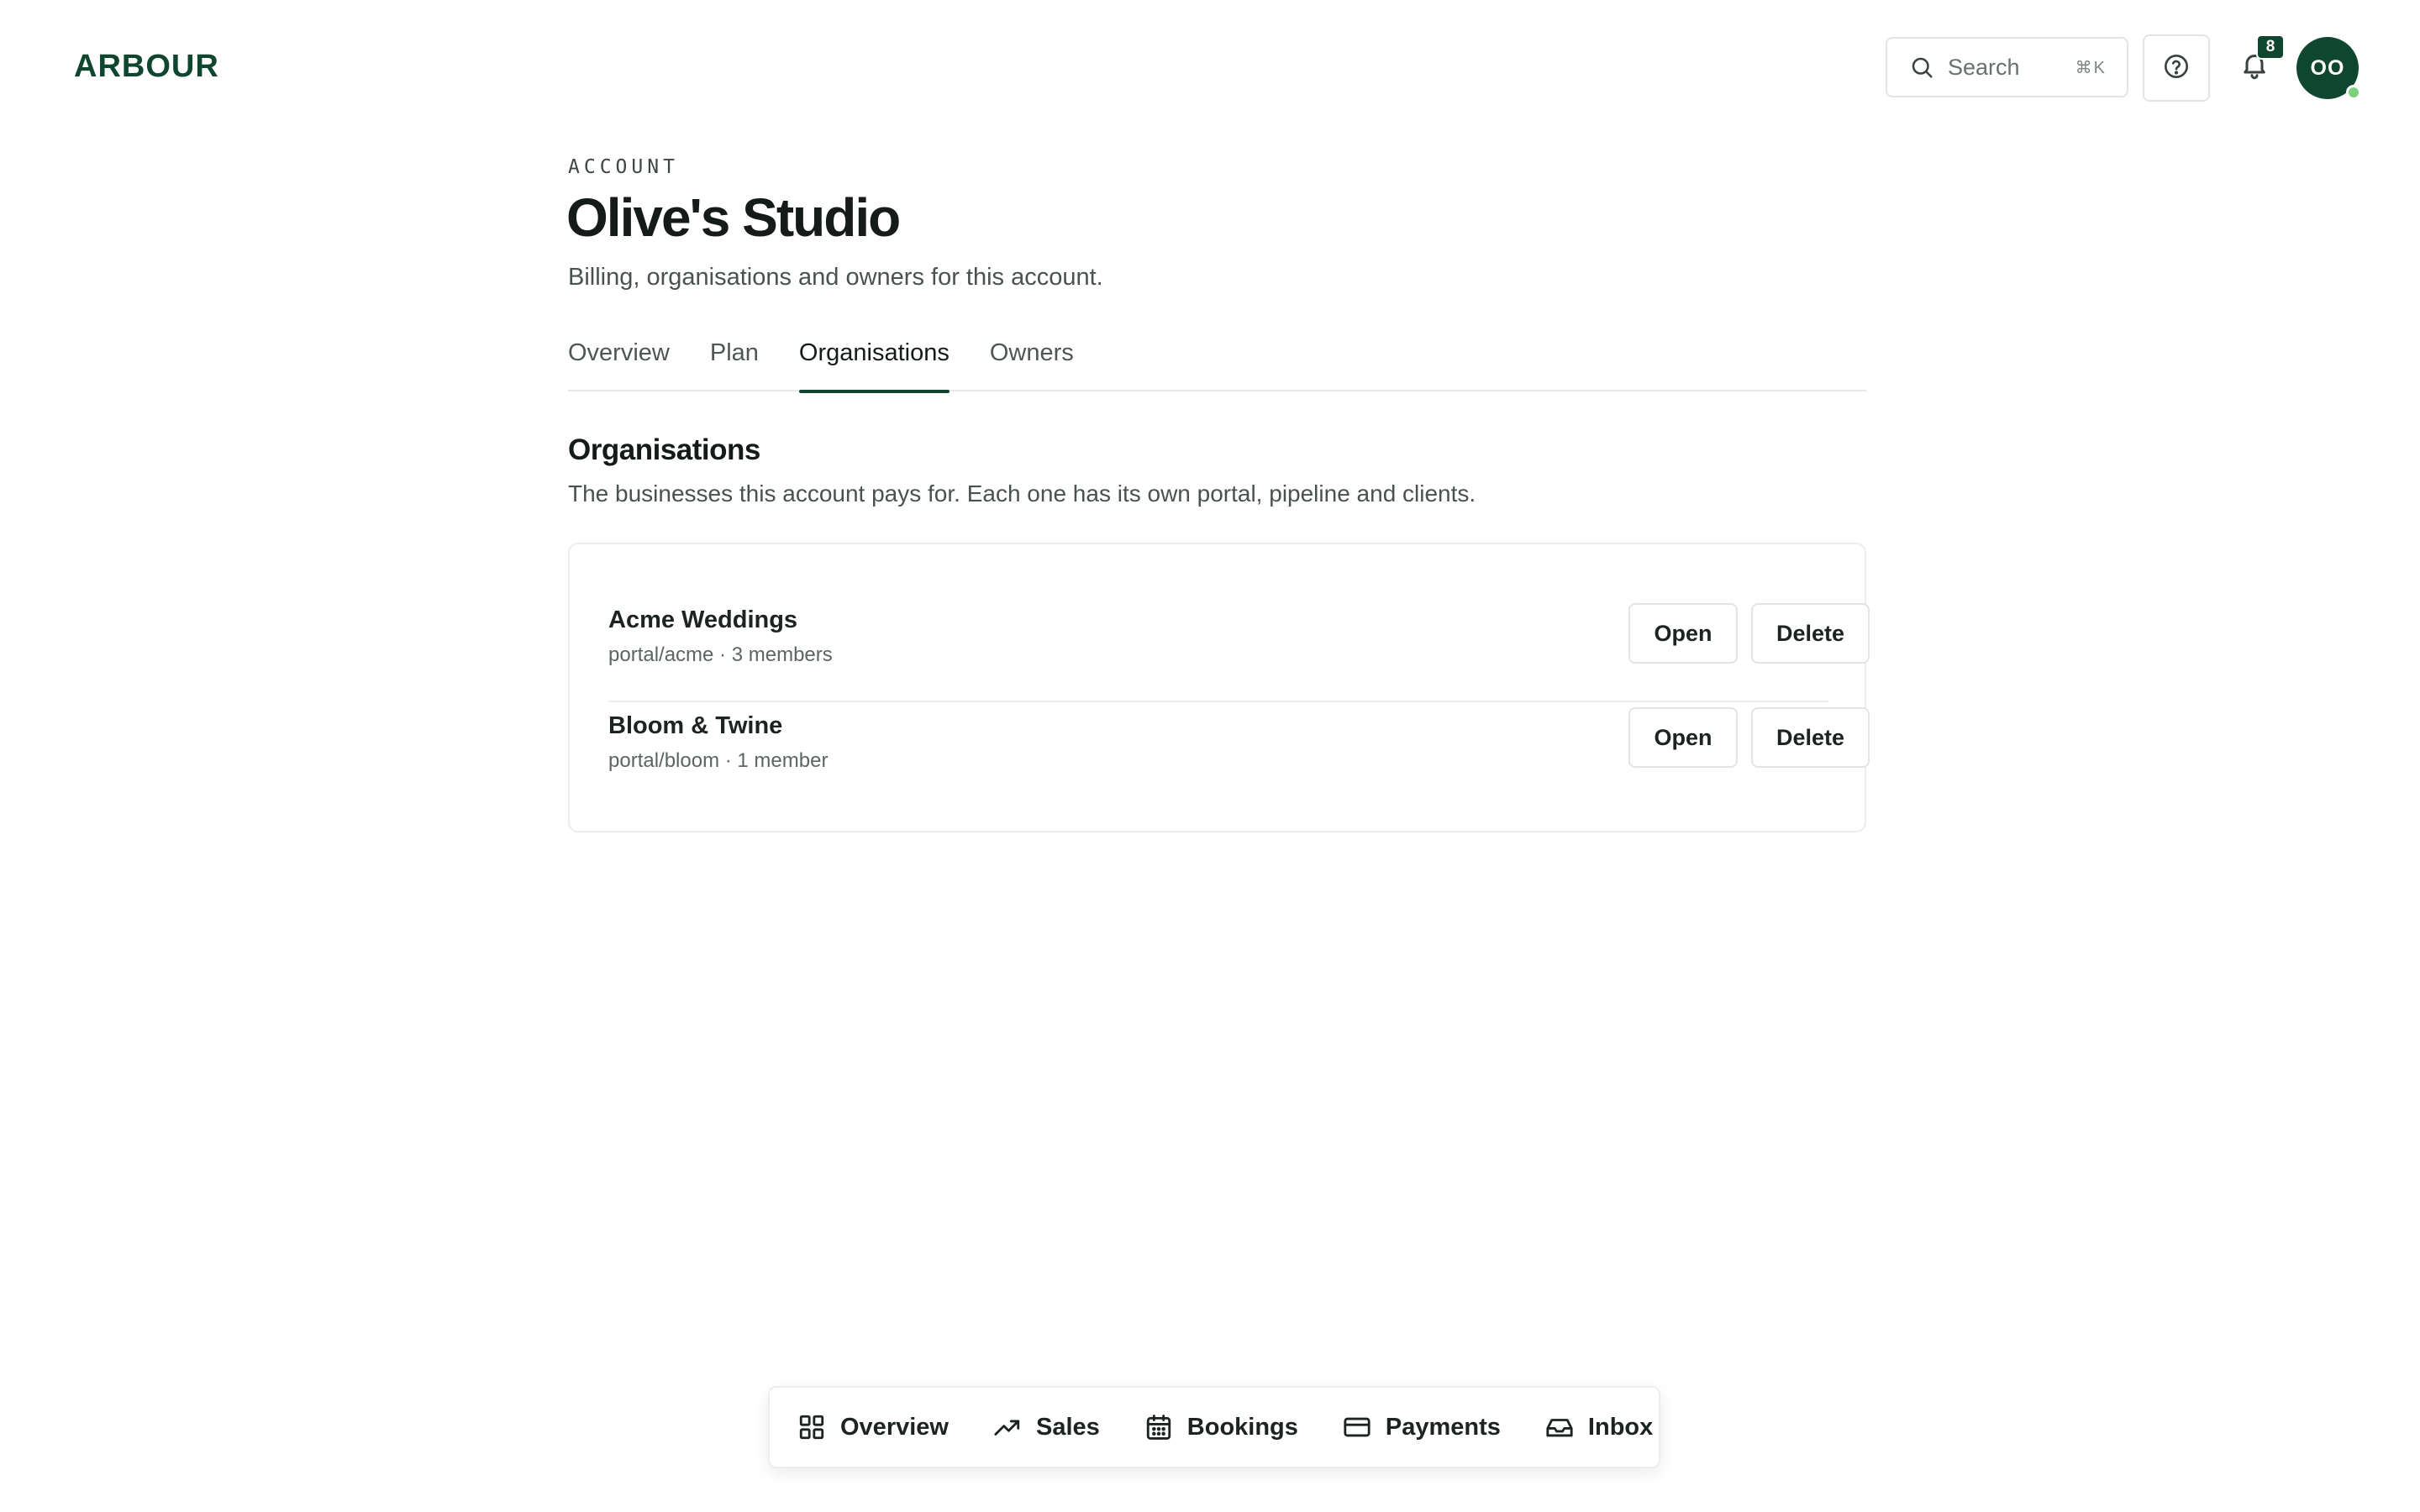  What do you see at coordinates (720, 654) in the screenshot?
I see `org-meta: portal/acme · 3 members` at bounding box center [720, 654].